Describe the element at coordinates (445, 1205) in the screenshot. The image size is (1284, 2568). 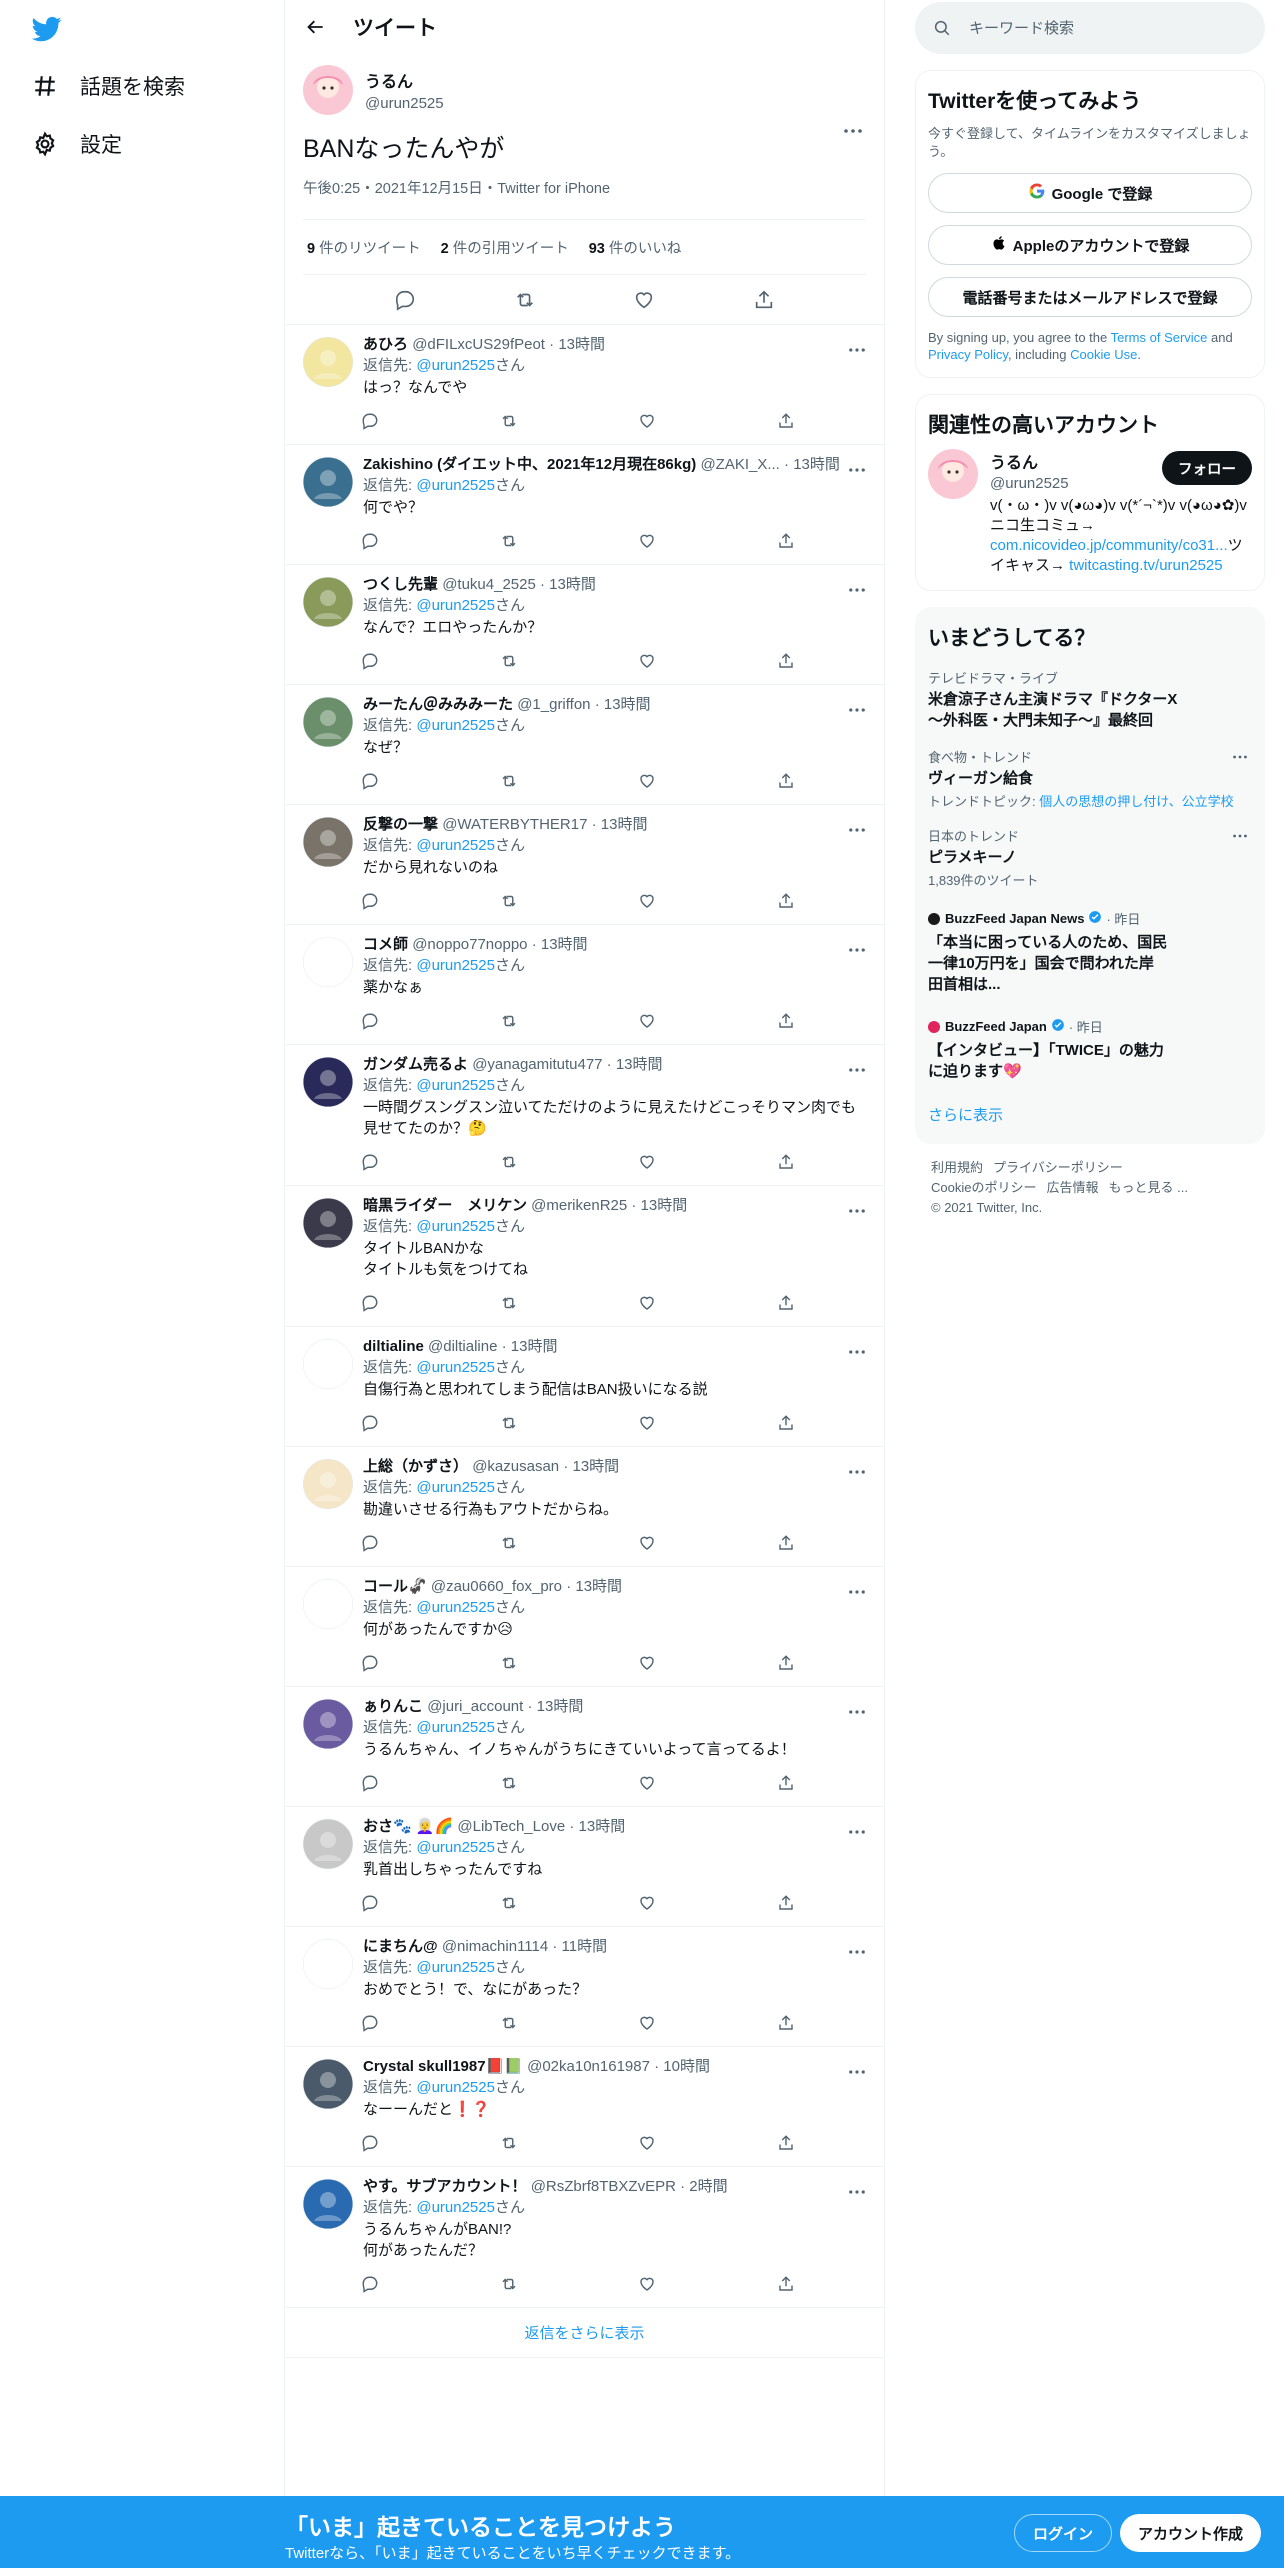
I see `reply-author-name: 暗黒ライダー メリケン` at that location.